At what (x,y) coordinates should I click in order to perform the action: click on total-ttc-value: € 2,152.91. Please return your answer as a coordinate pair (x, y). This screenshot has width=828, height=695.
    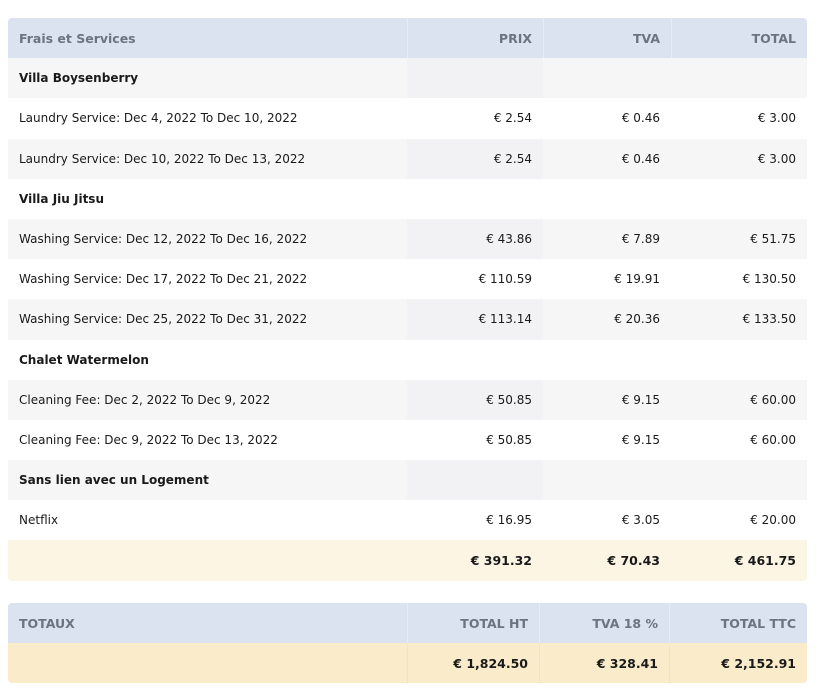
    Looking at the image, I should click on (738, 663).